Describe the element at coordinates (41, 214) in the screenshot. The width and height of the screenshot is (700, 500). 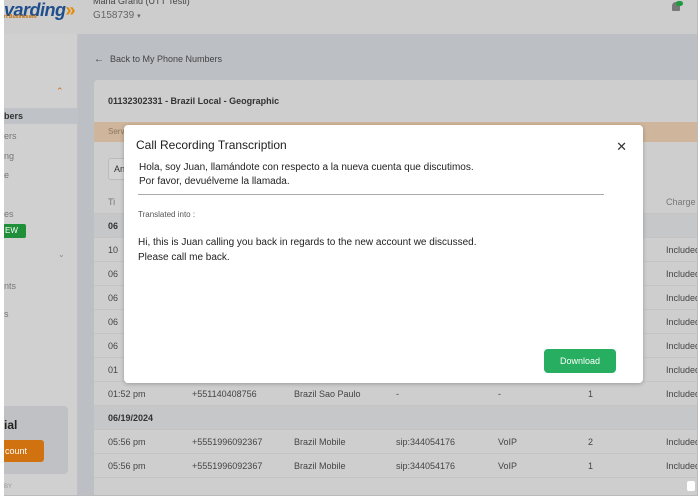
I see `sidebar-item-5: es` at that location.